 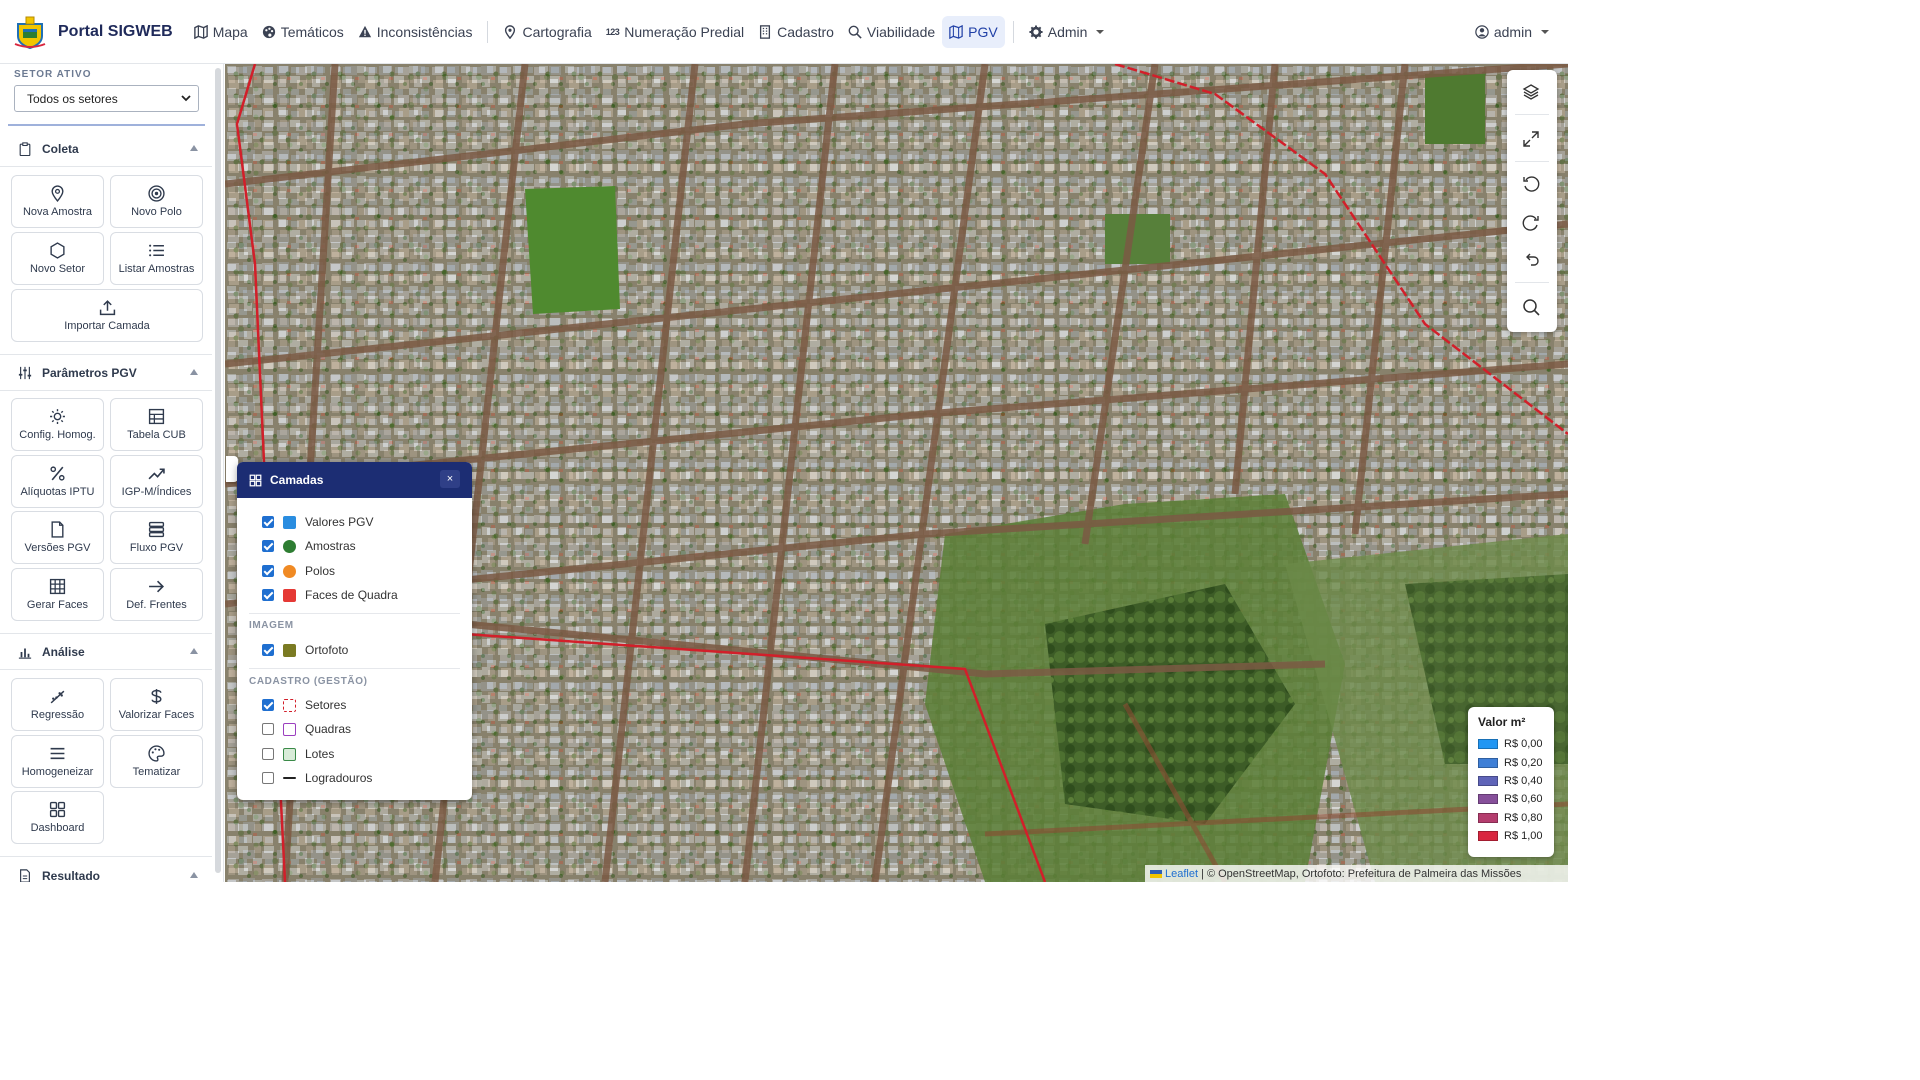 I want to click on valorizar-faces-label: Valorizar Faces, so click(x=156, y=715).